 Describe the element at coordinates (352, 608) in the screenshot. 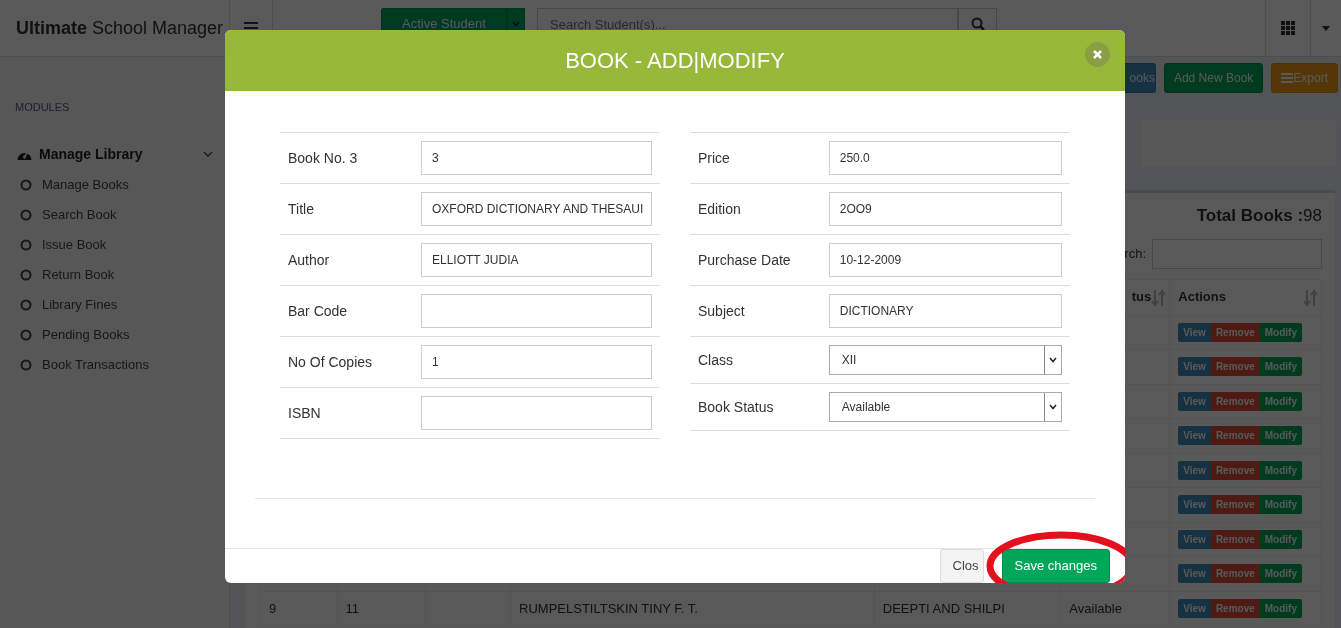

I see `table-cell: 11` at that location.